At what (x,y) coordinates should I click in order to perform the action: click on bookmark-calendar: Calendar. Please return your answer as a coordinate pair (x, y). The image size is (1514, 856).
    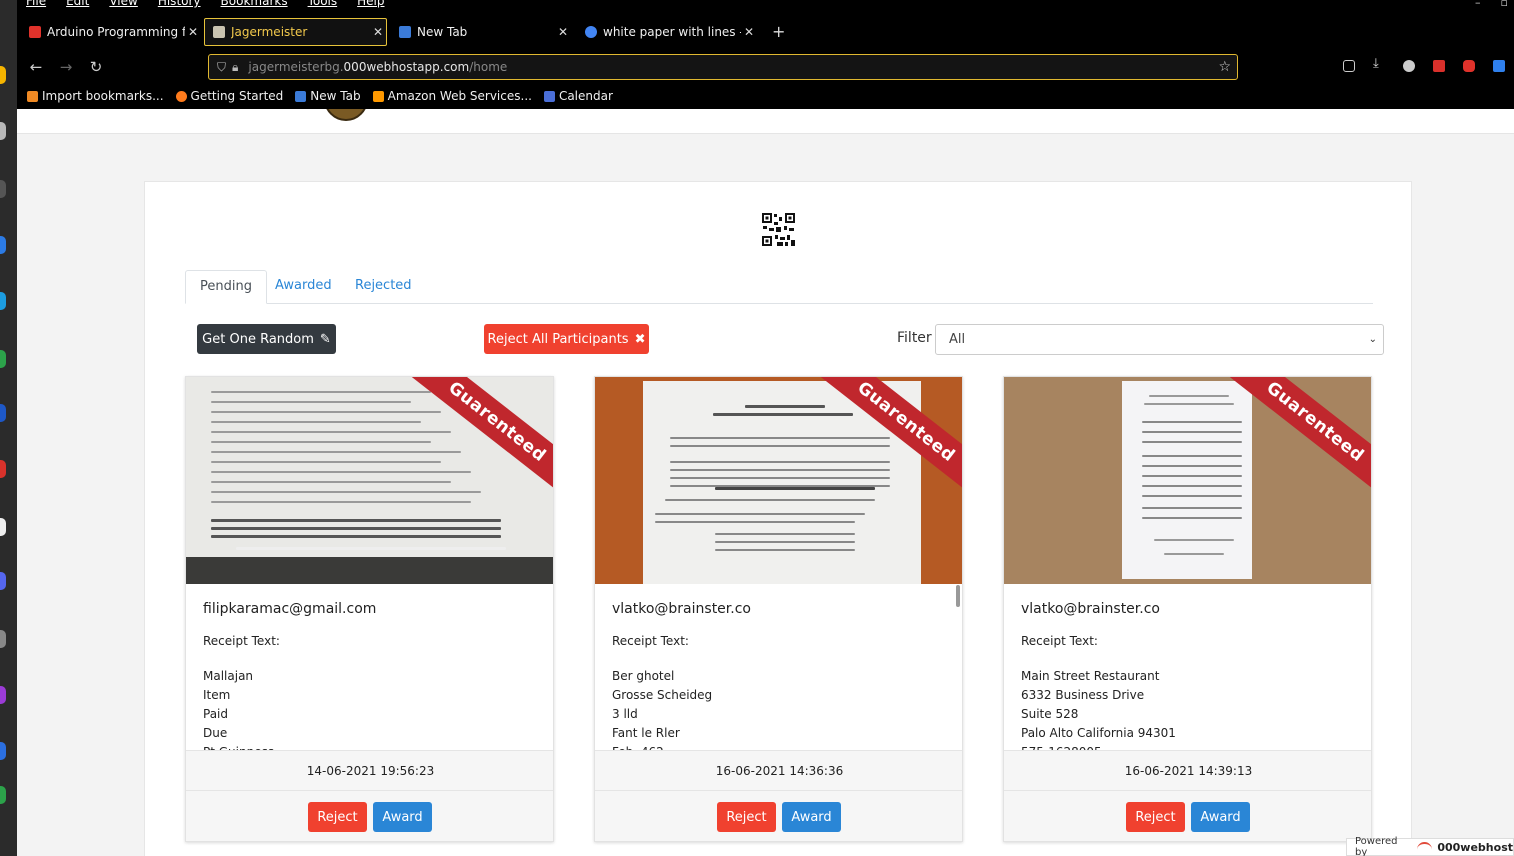
    Looking at the image, I should click on (578, 96).